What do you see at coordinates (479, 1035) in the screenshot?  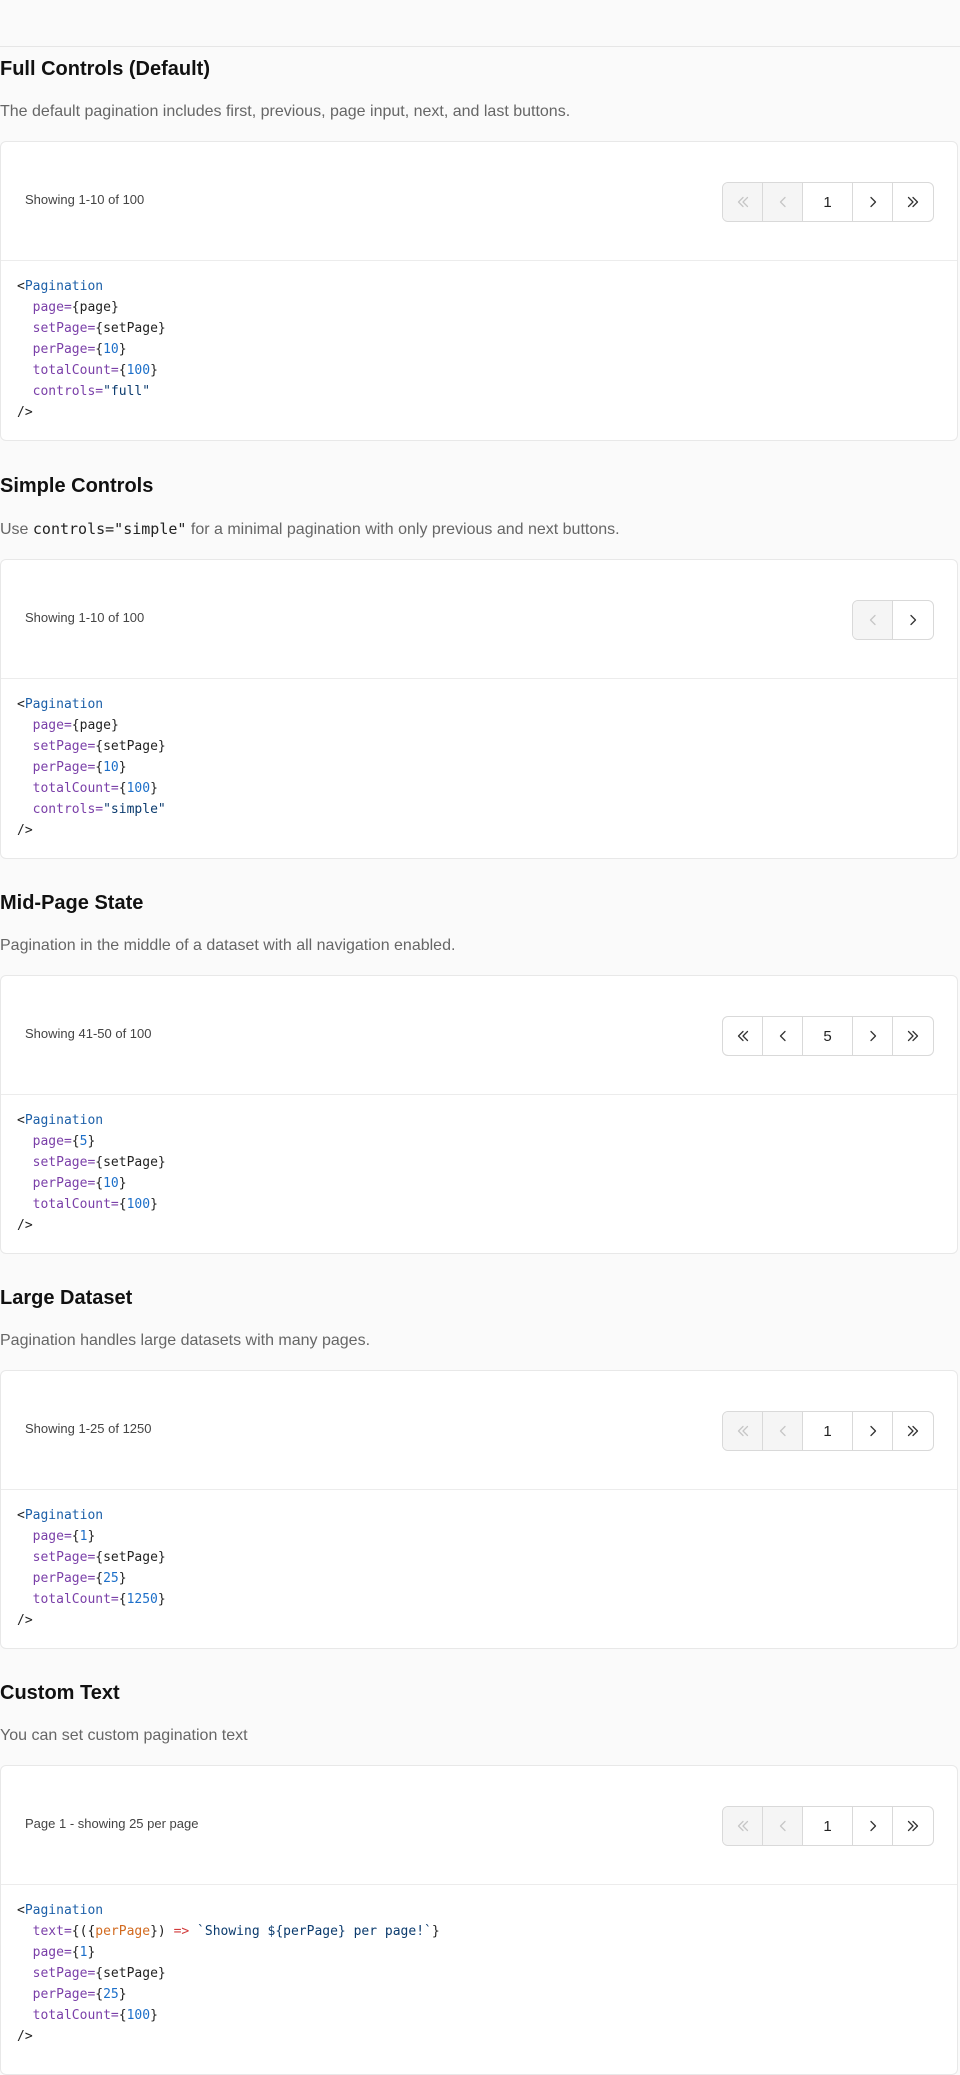 I see `demo-area: Showing 41-50 of 100 5` at bounding box center [479, 1035].